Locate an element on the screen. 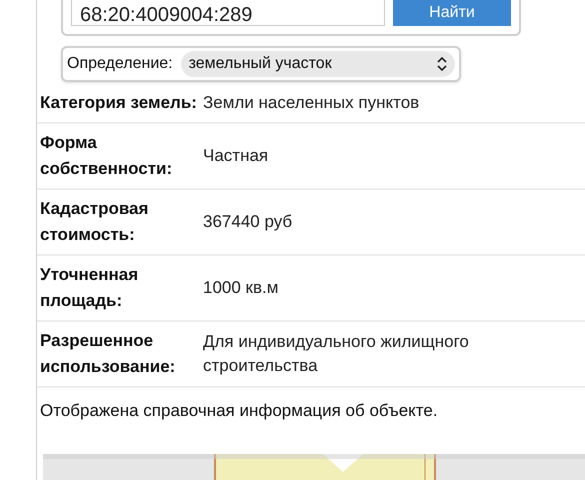  chevron-up-down-icon is located at coordinates (442, 64).